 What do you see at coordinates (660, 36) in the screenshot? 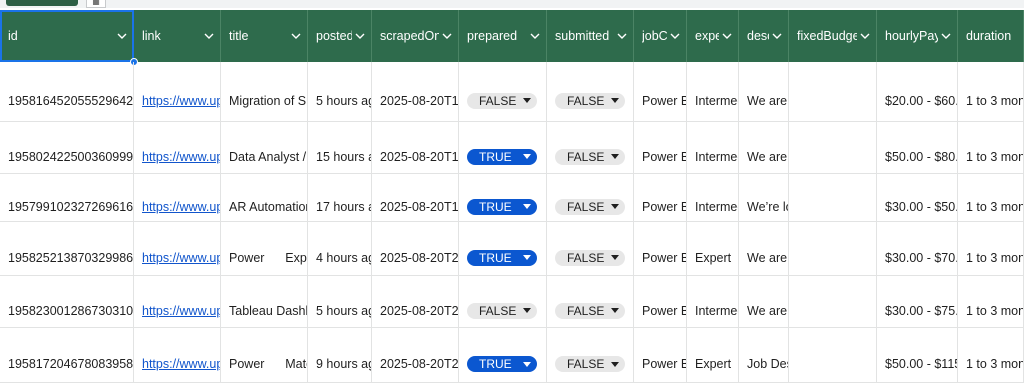
I see `column-header-jobCategory: jobCa` at bounding box center [660, 36].